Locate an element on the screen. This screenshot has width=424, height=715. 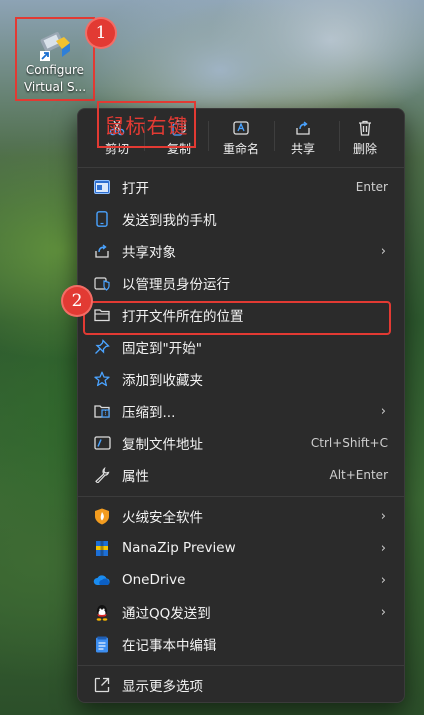
menu-item-label: OneDrive is located at coordinates (154, 580).